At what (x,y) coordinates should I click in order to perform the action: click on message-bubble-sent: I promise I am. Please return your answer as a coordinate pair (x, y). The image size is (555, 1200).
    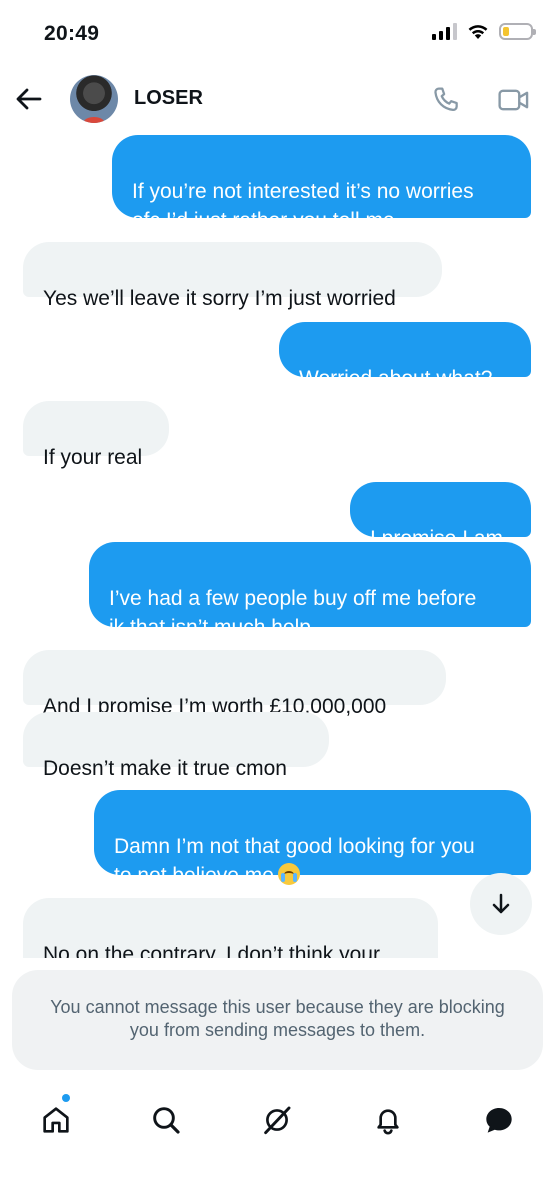
    Looking at the image, I should click on (440, 516).